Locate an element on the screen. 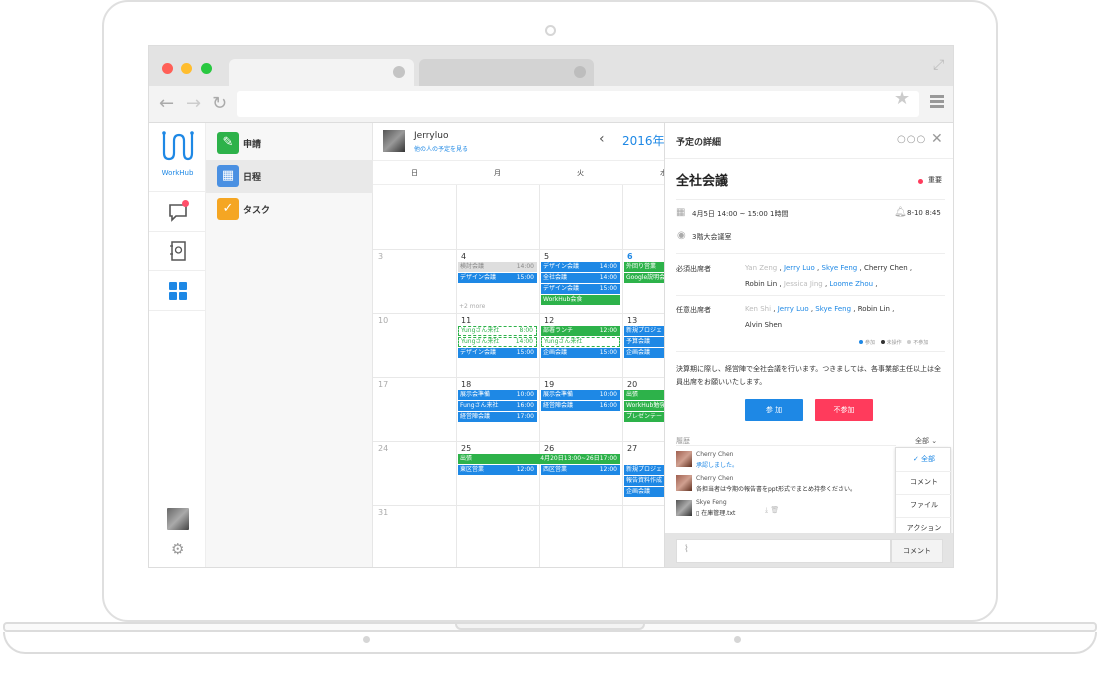 This screenshot has width=1100, height=680. calendar-event: 全社会議 14:00 is located at coordinates (580, 278).